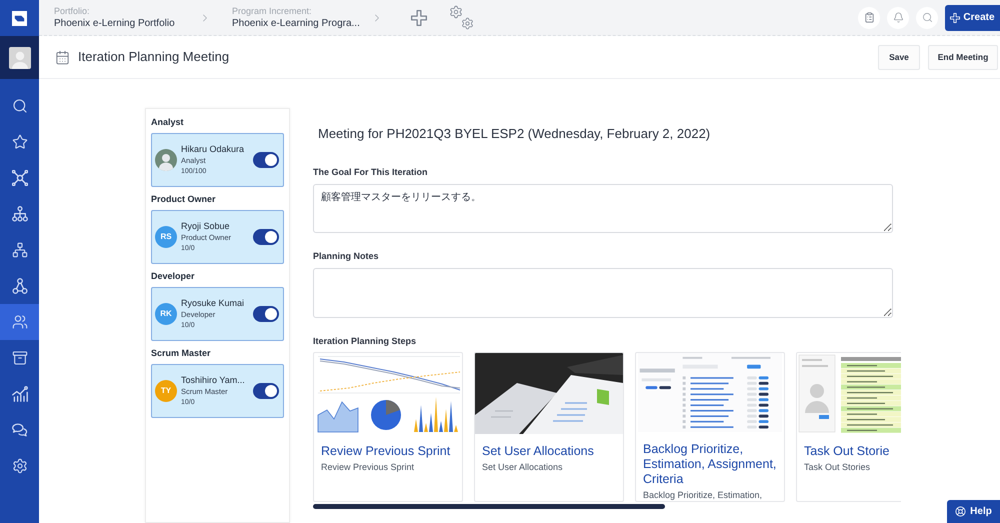 The width and height of the screenshot is (1000, 523). Describe the element at coordinates (461, 17) in the screenshot. I see `gears-icon` at that location.